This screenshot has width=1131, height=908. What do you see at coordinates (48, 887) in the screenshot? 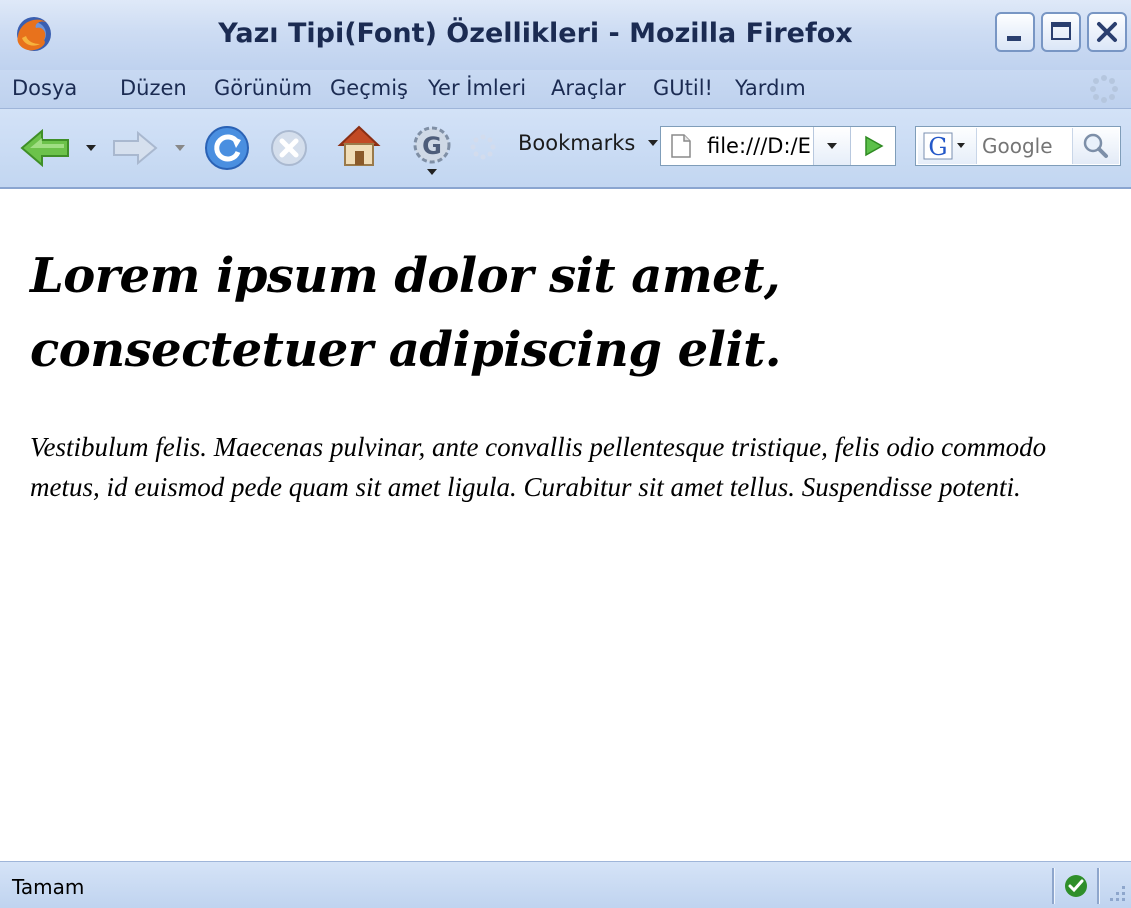
I see `status-text: Tamam` at bounding box center [48, 887].